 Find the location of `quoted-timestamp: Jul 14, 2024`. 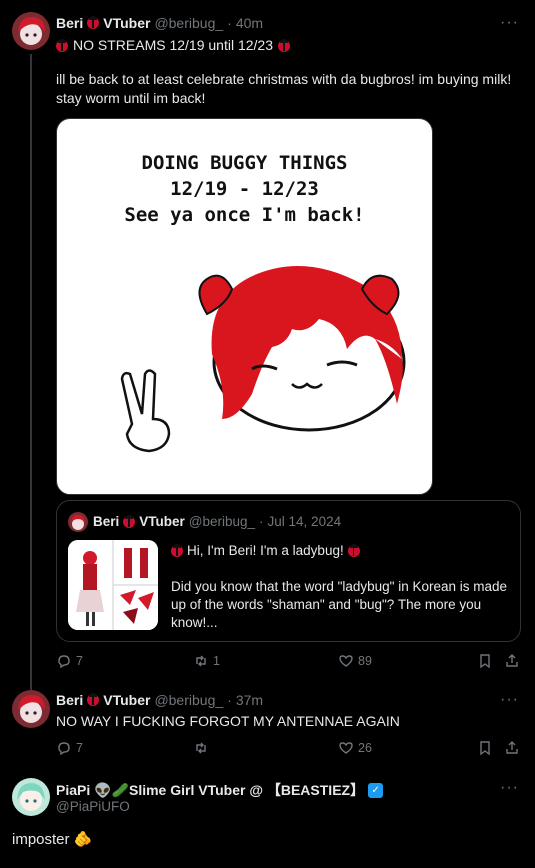

quoted-timestamp: Jul 14, 2024 is located at coordinates (304, 521).